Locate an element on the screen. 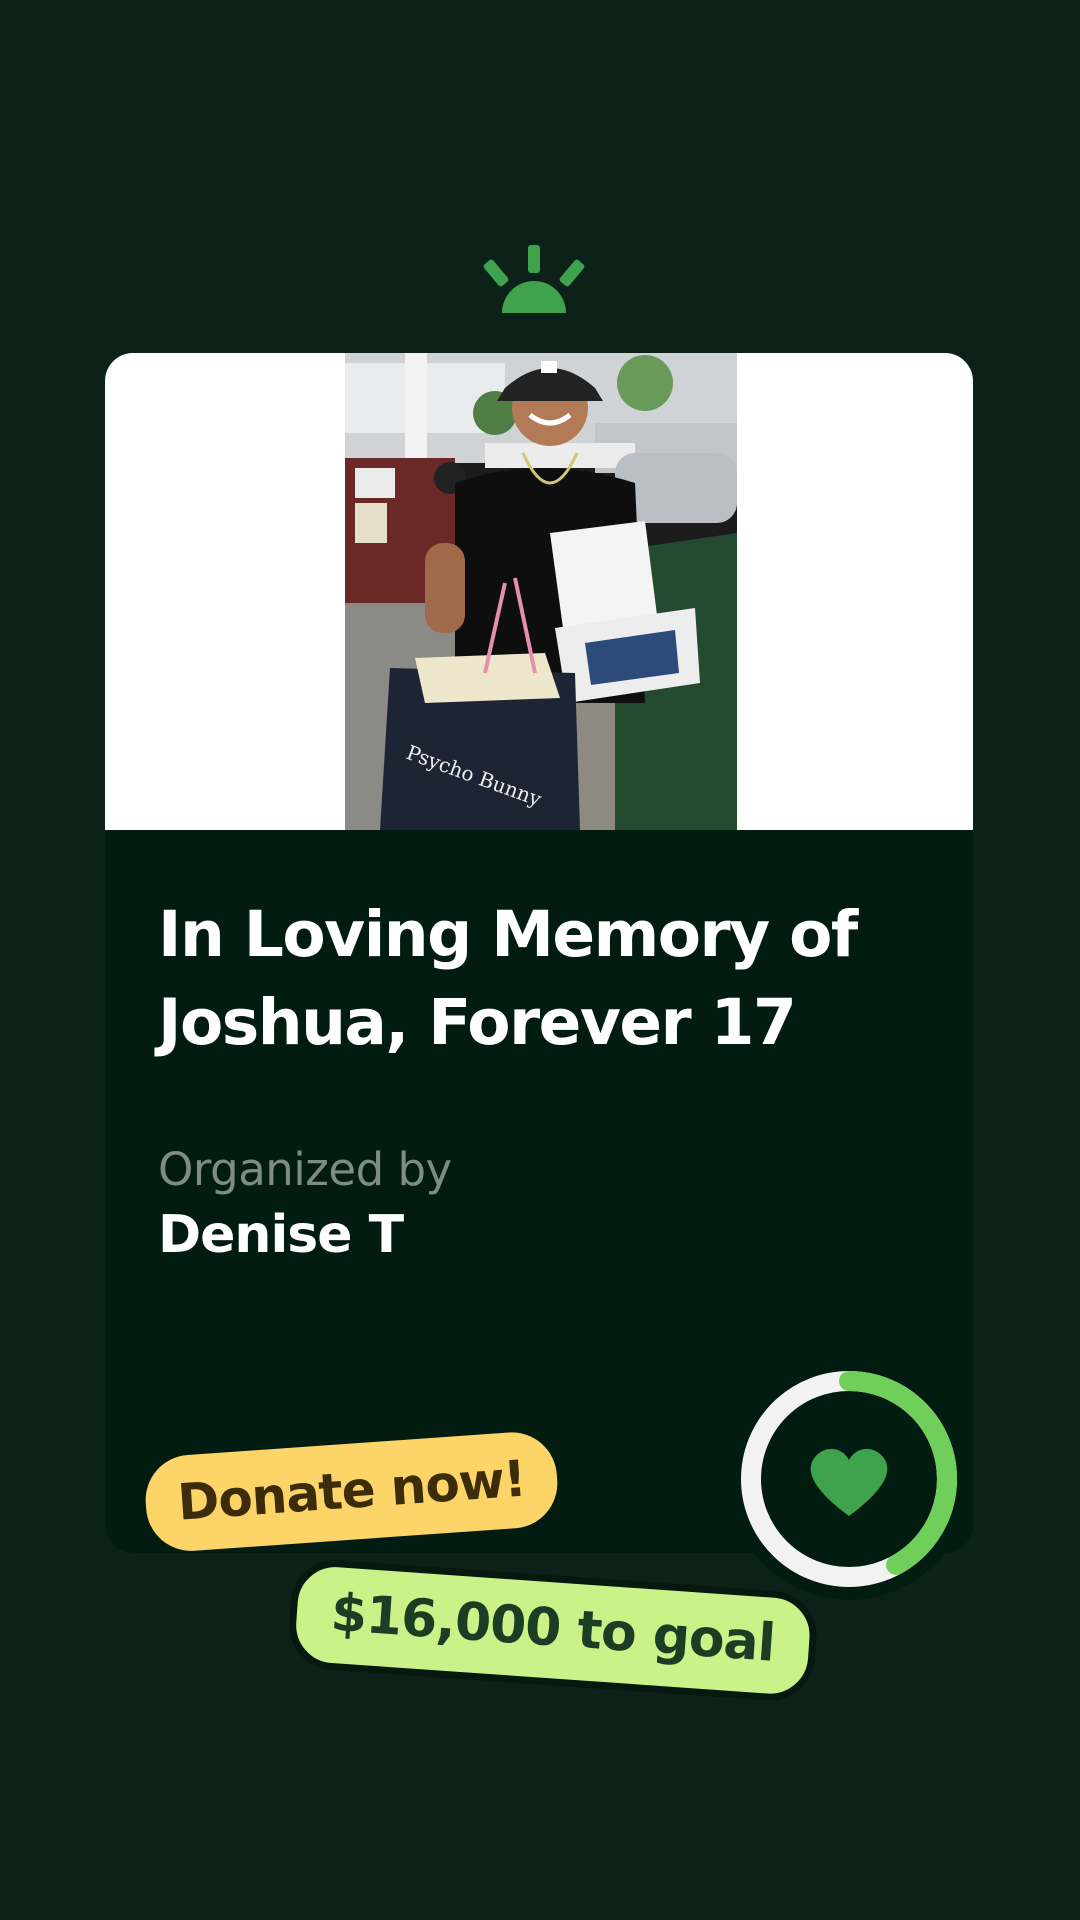  fundraiser-title: In Loving Memory of Joshua, Forever 17 is located at coordinates (508, 978).